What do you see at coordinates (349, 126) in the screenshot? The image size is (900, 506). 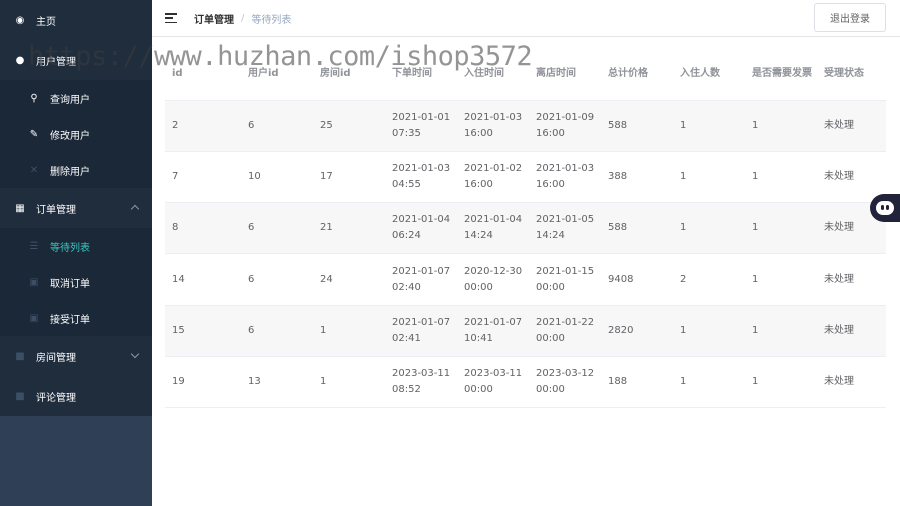 I see `table-cell: 25` at bounding box center [349, 126].